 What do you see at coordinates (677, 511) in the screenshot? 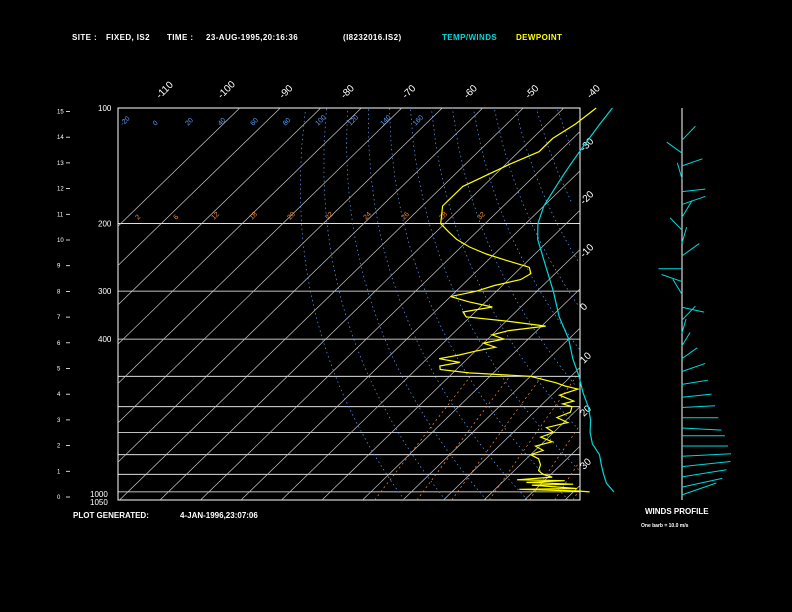
I see `winds-profile-label: WINDS PROFILE` at bounding box center [677, 511].